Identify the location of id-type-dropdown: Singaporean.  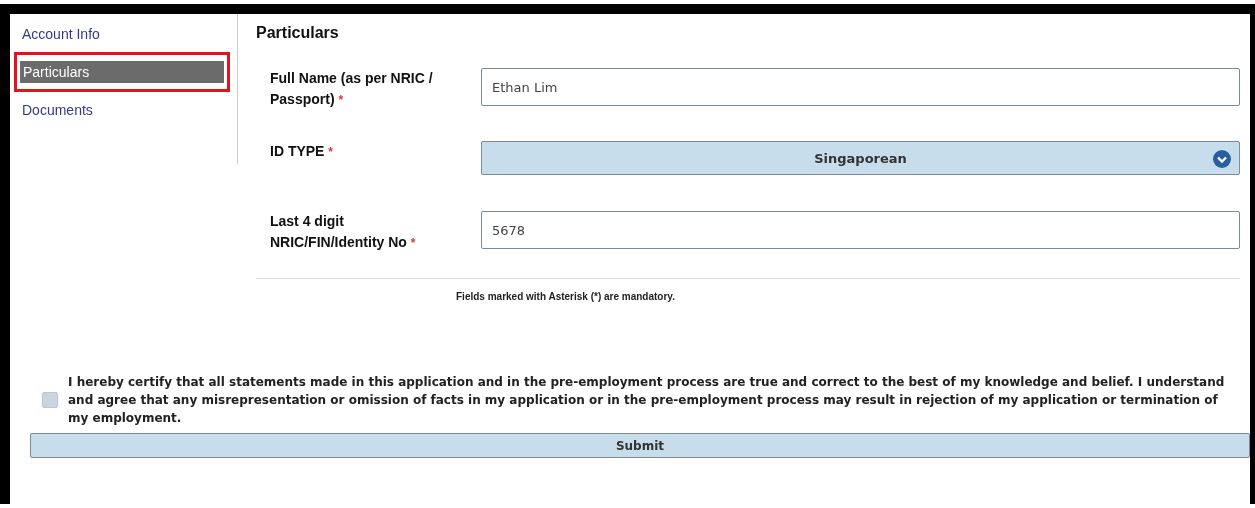
(860, 158).